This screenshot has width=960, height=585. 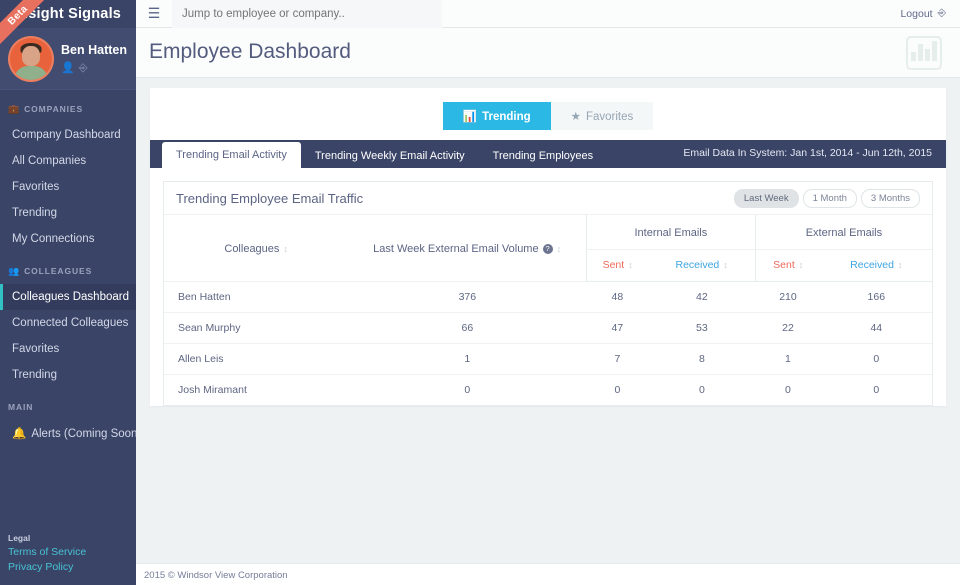 I want to click on sidebar-item-colleagues-dashboard: Colleagues Dashboard, so click(x=68, y=297).